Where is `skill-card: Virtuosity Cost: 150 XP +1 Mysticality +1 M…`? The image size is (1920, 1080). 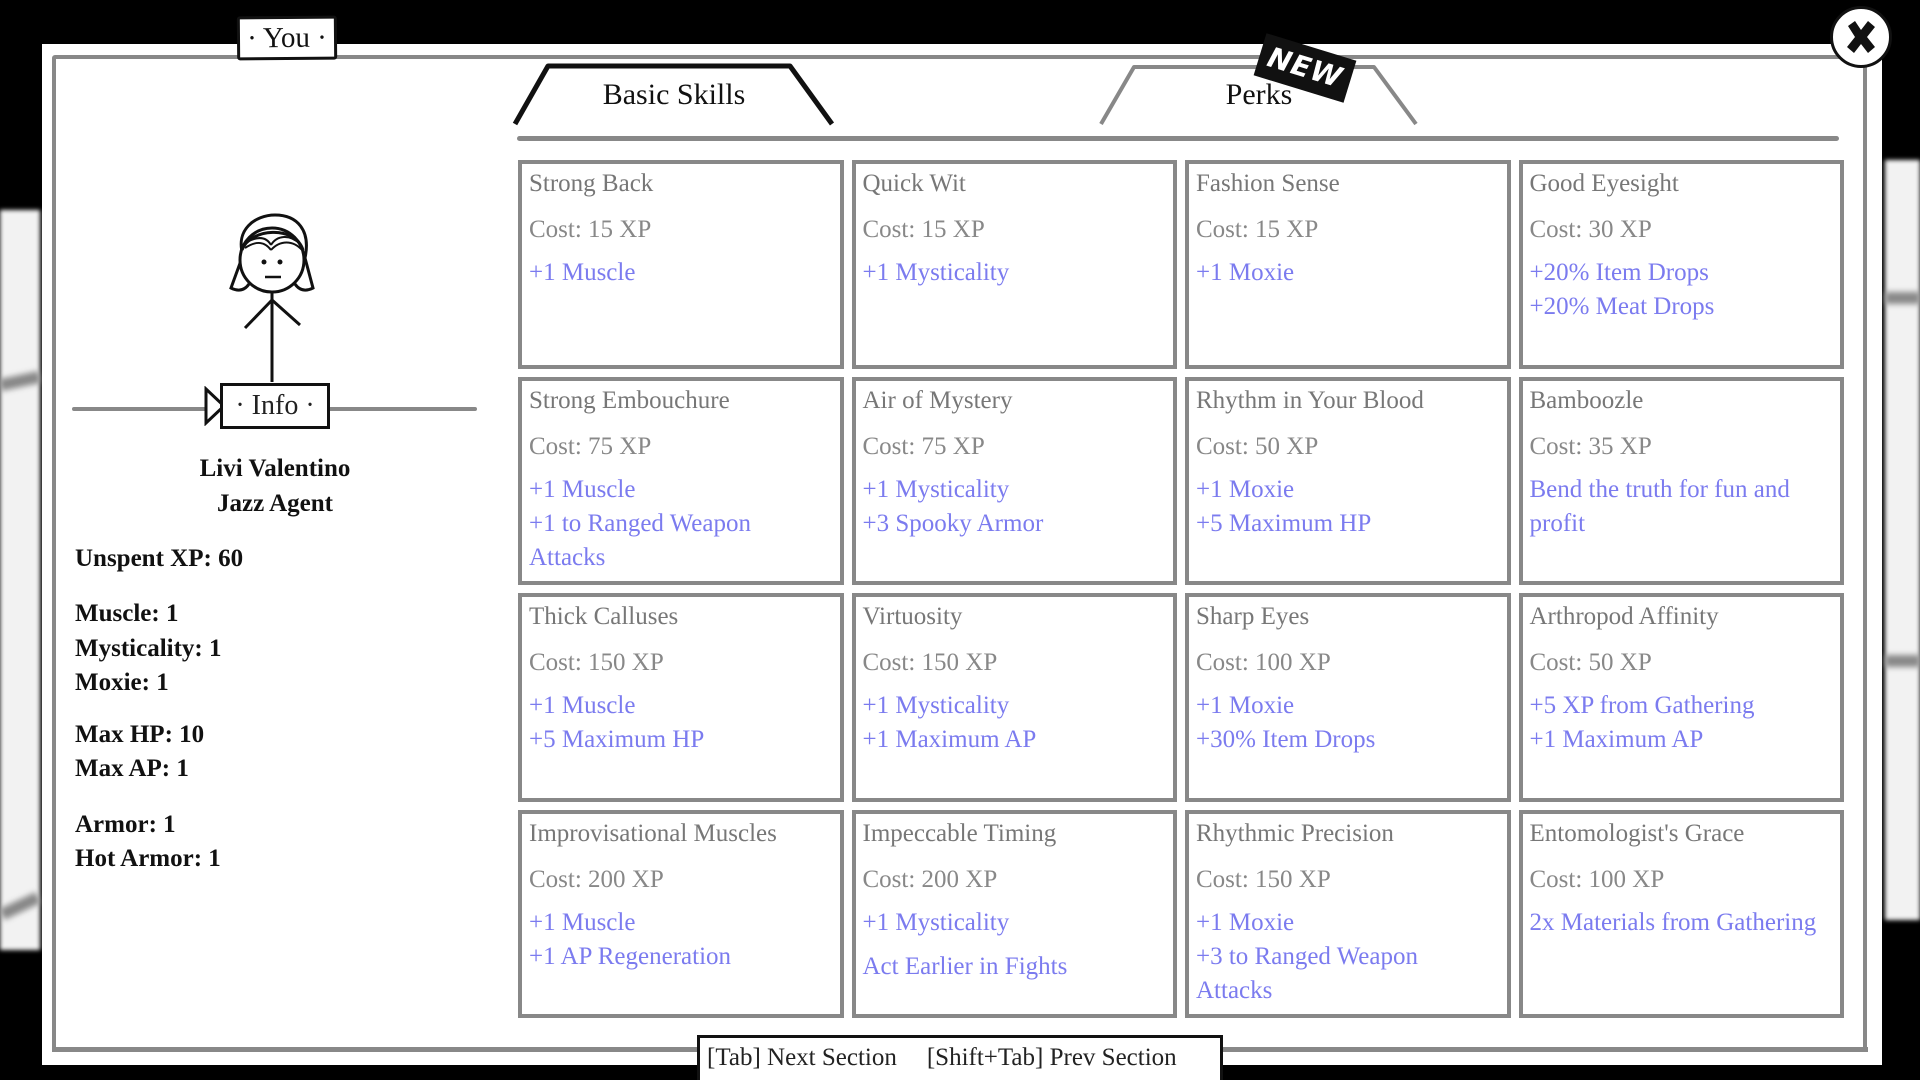
skill-card: Virtuosity Cost: 150 XP +1 Mysticality +1 M… is located at coordinates (1014, 697).